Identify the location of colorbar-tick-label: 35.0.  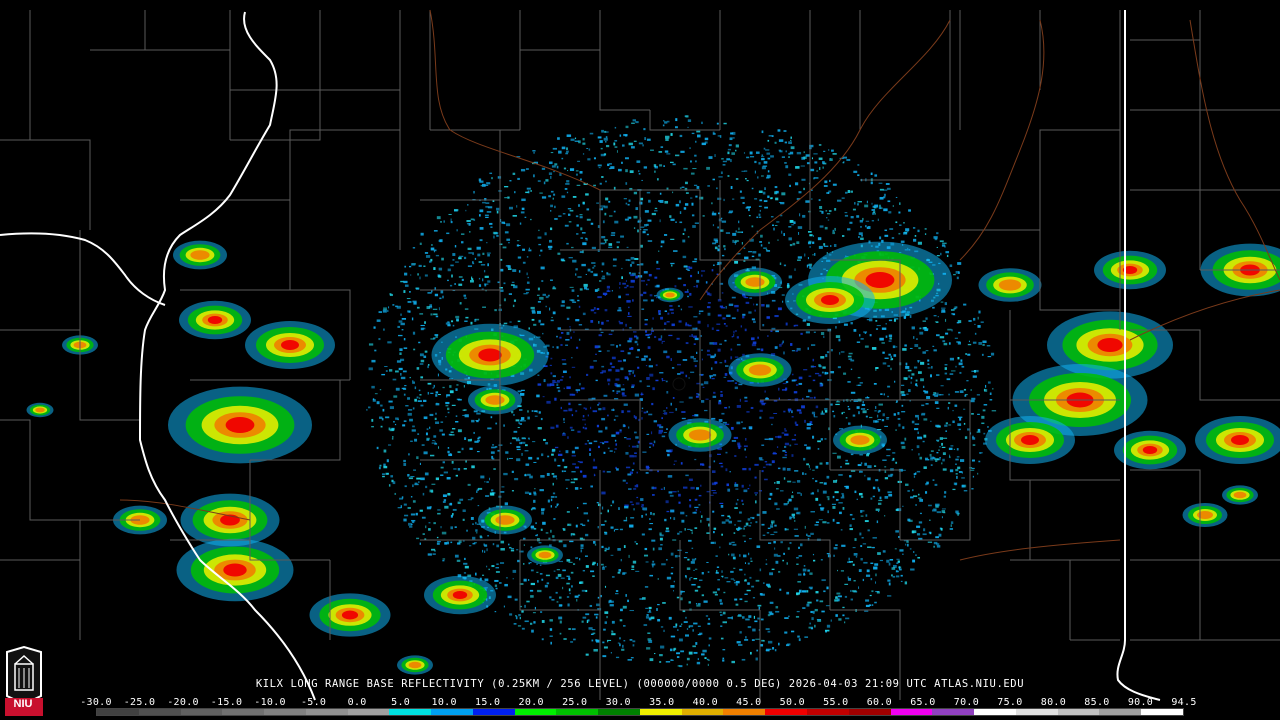
(662, 702).